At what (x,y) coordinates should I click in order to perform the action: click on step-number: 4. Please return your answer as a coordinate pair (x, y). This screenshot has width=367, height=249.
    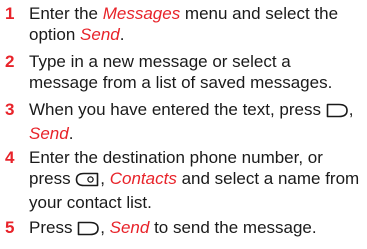
    Looking at the image, I should click on (10, 157).